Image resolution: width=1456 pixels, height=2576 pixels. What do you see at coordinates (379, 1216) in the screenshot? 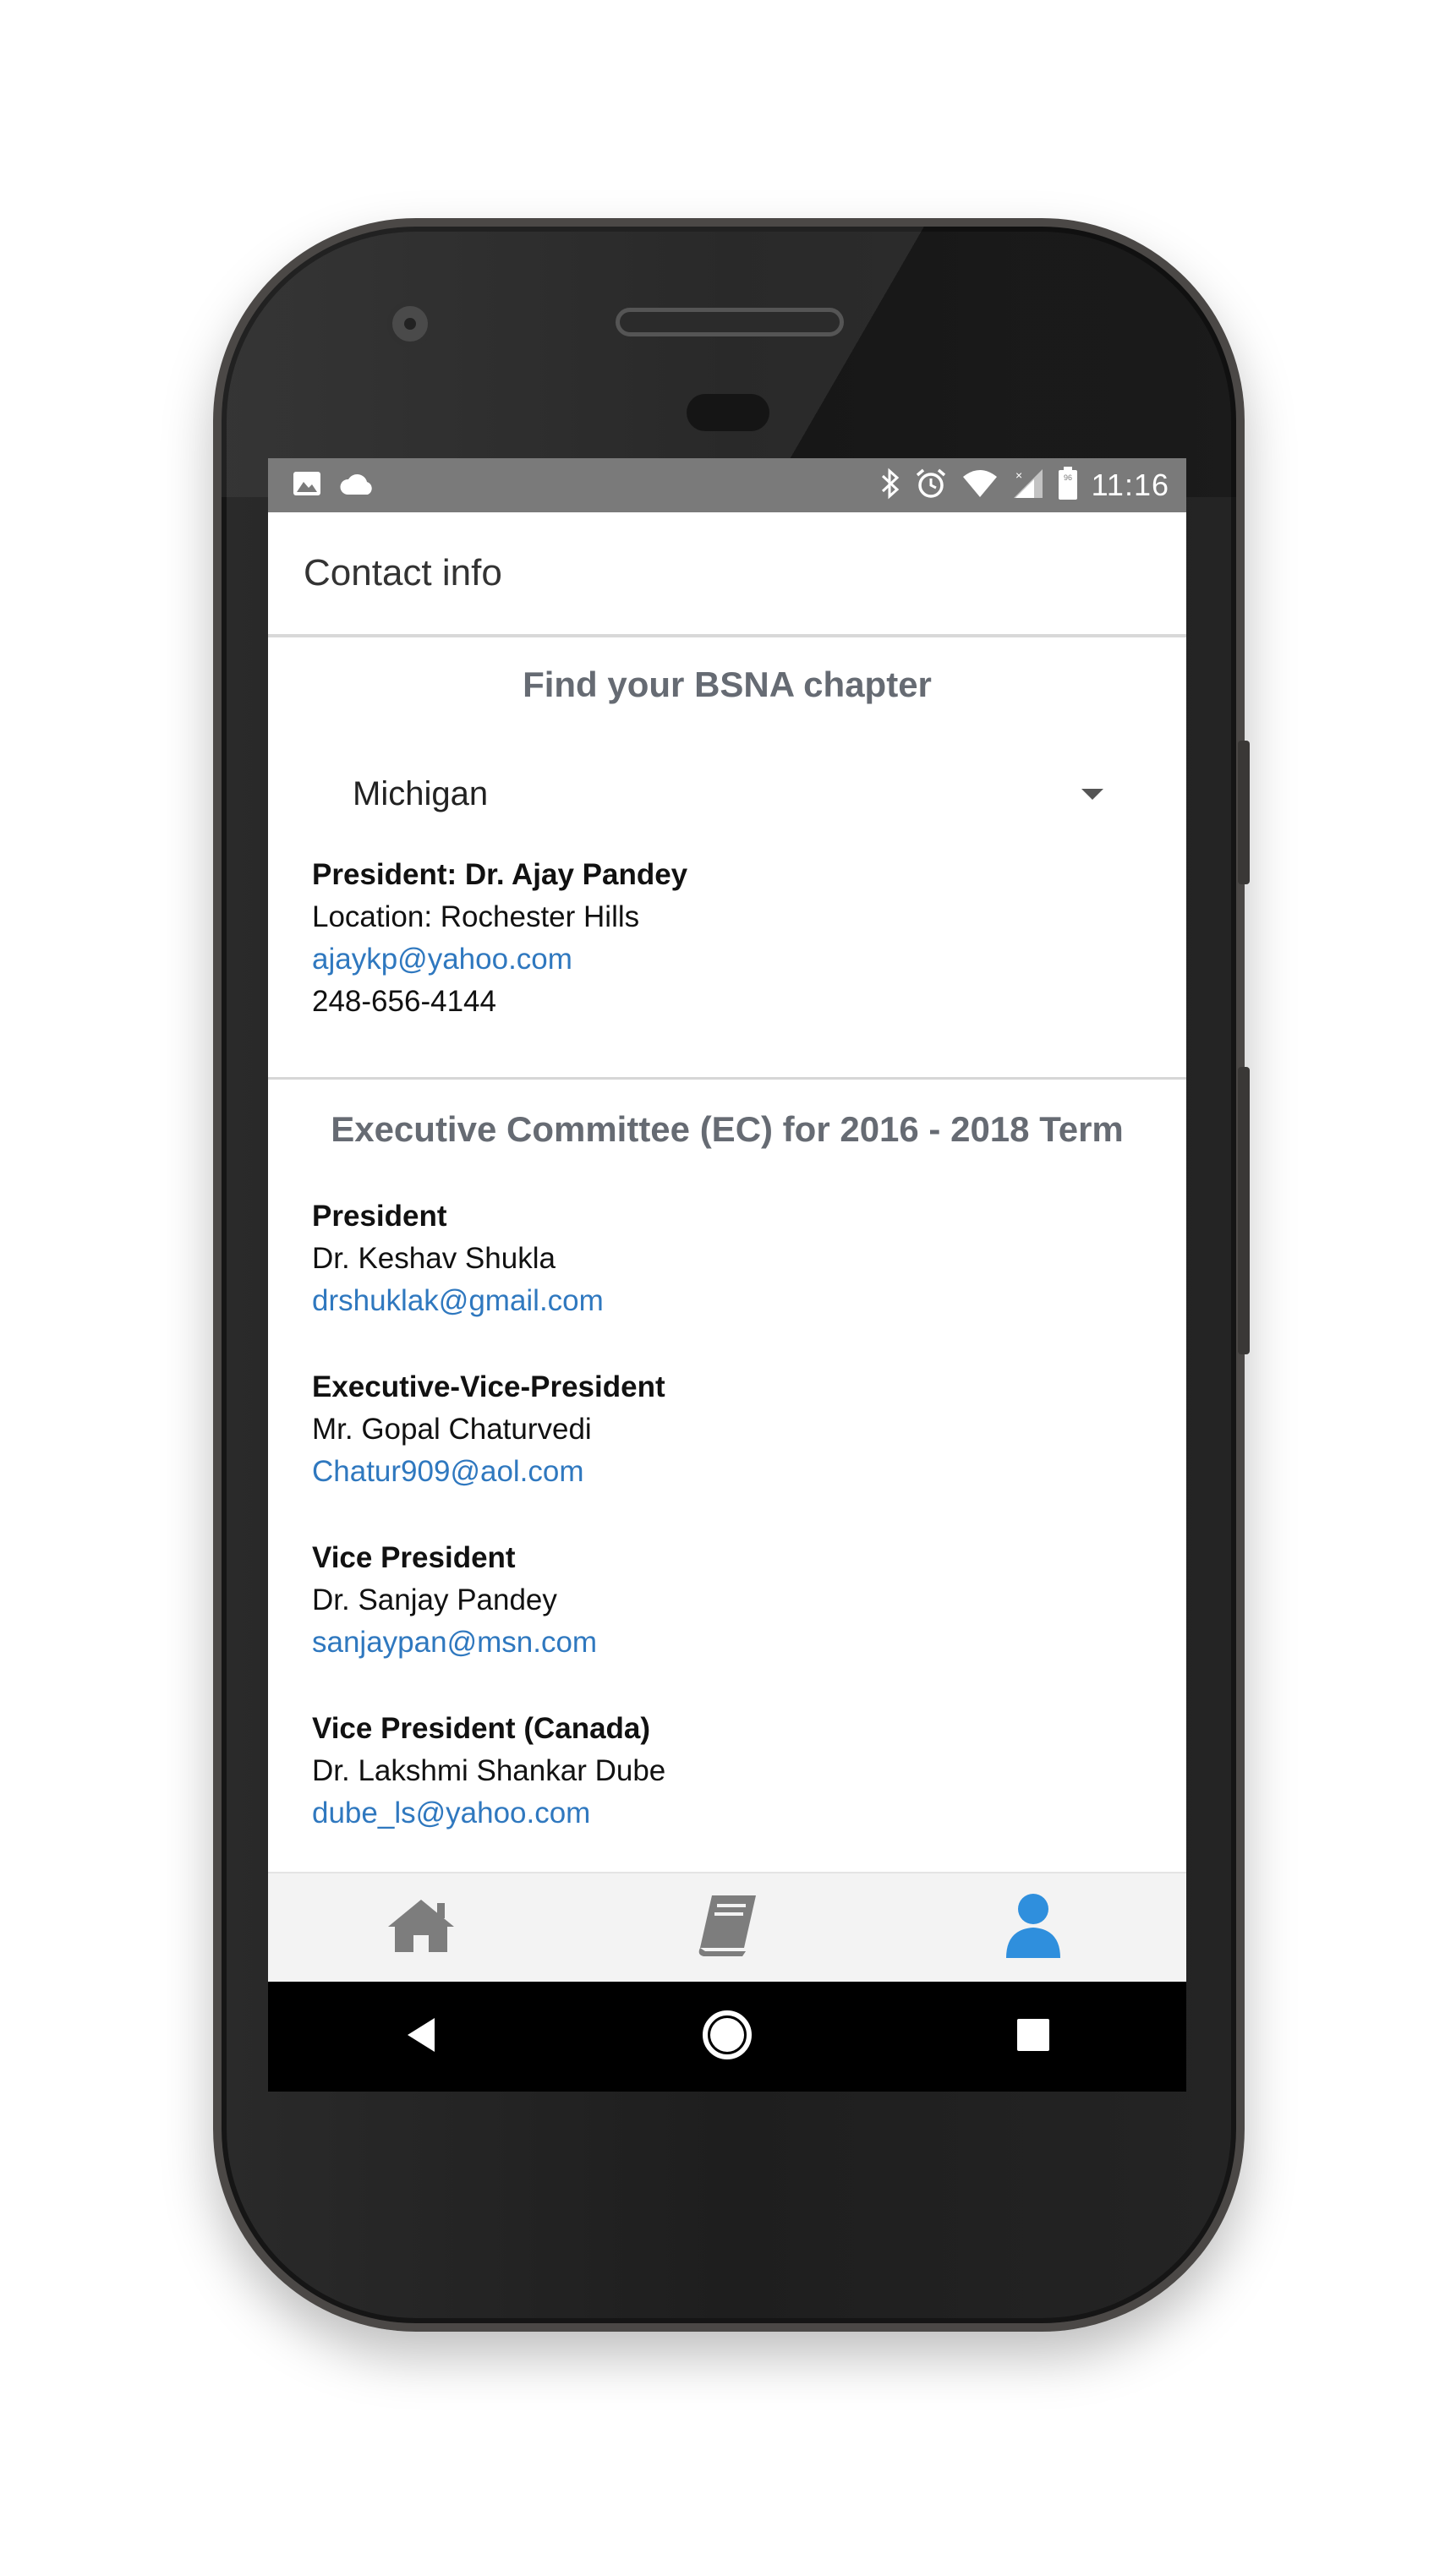
I see `ec-member-role: President` at bounding box center [379, 1216].